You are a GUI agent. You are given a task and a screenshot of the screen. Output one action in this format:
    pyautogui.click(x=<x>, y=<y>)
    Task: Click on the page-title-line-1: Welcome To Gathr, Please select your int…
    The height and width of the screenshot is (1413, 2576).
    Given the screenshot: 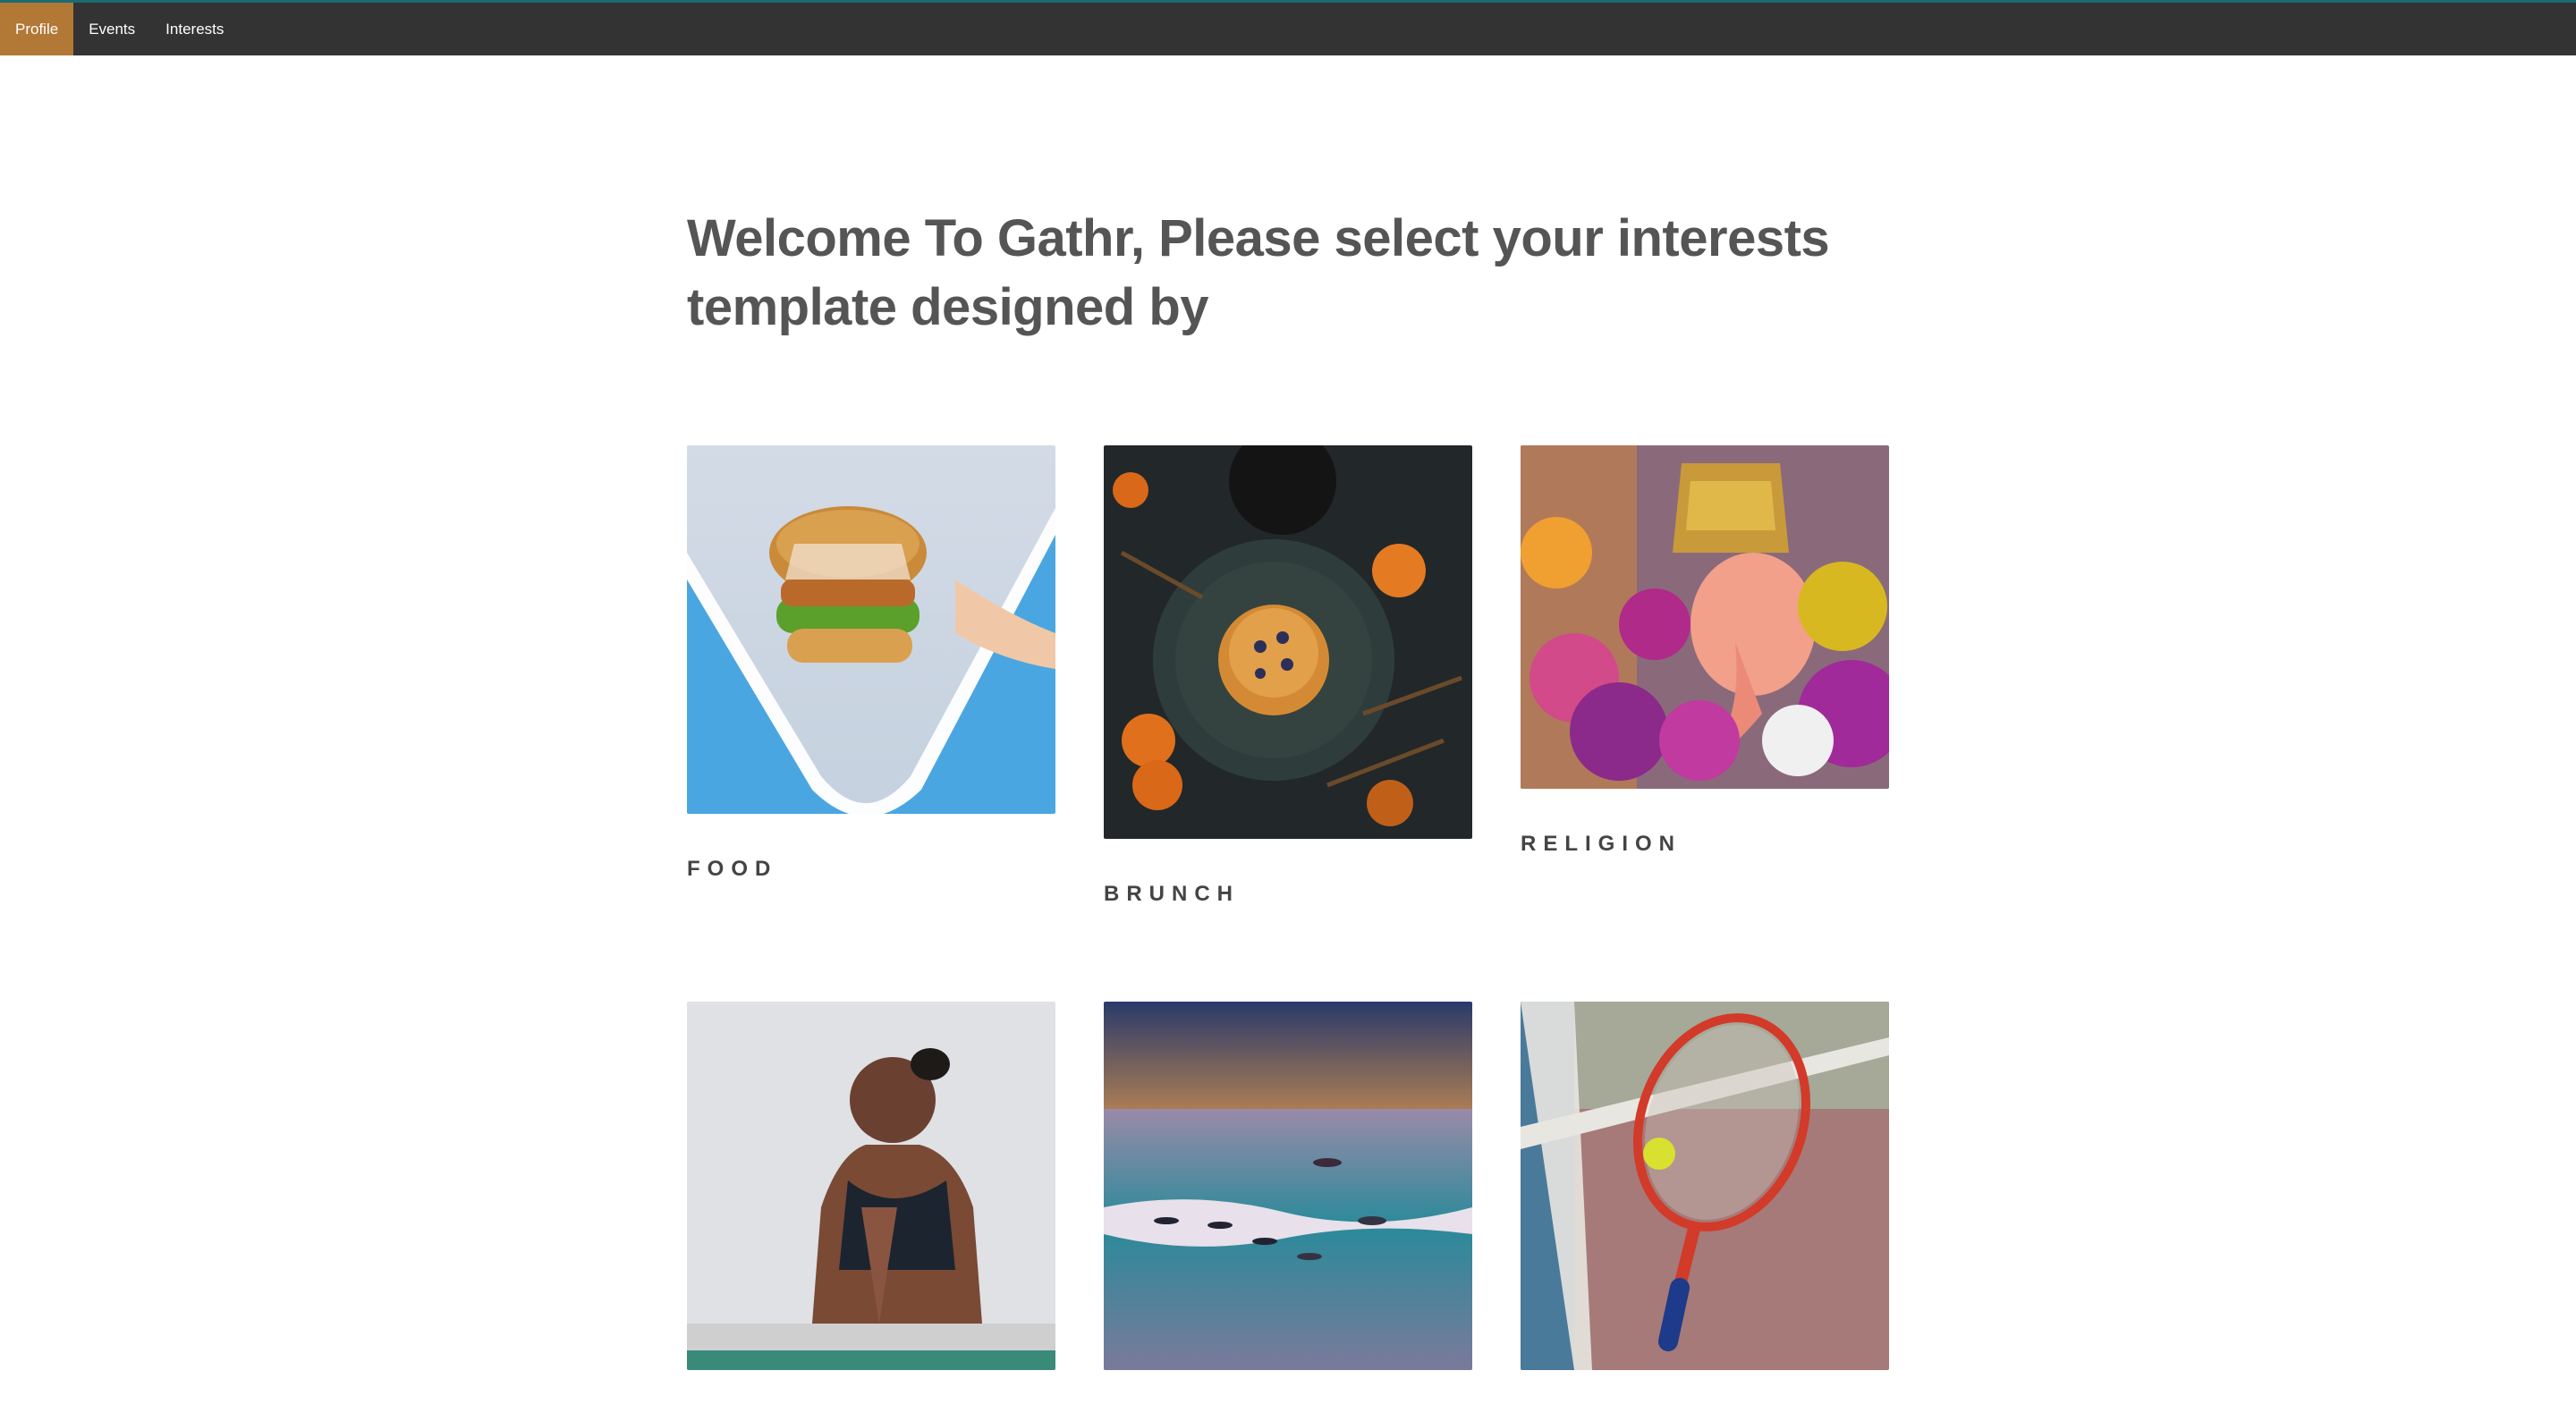 What is the action you would take?
    pyautogui.click(x=1258, y=238)
    